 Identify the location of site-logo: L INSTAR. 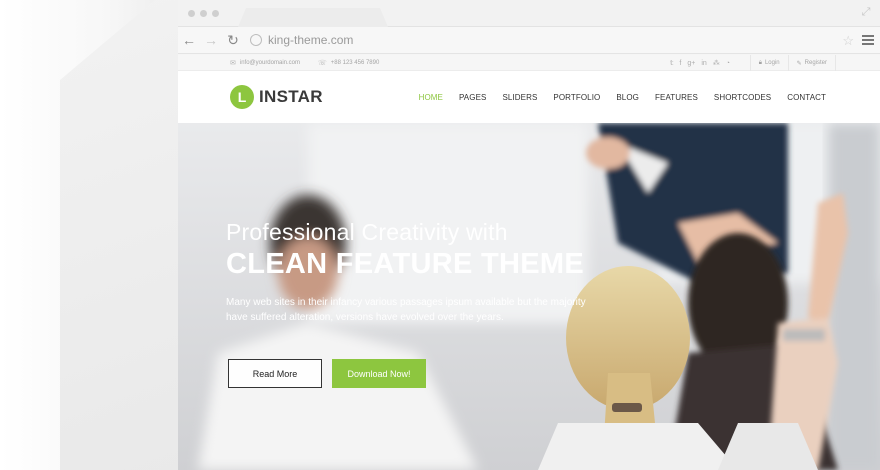
(276, 97).